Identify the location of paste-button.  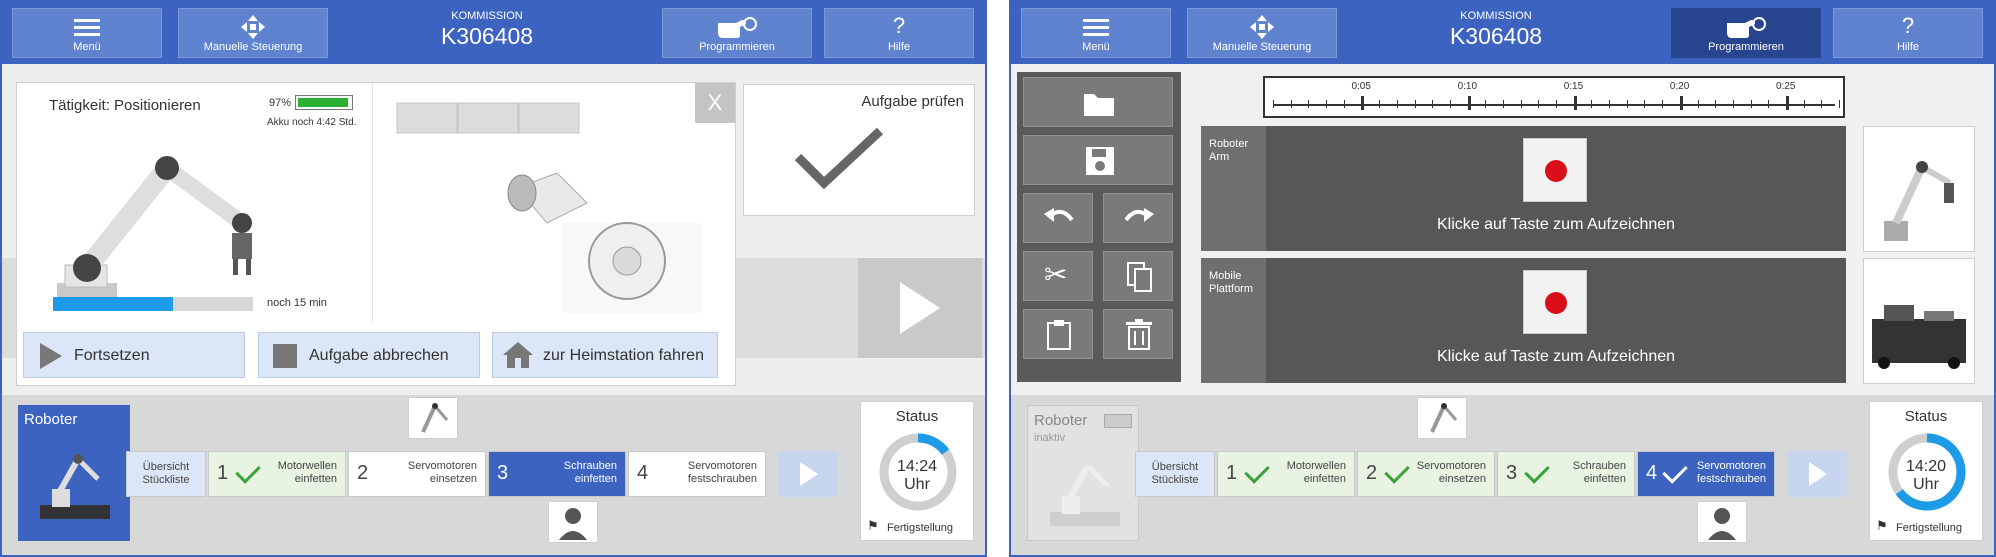
(1058, 334).